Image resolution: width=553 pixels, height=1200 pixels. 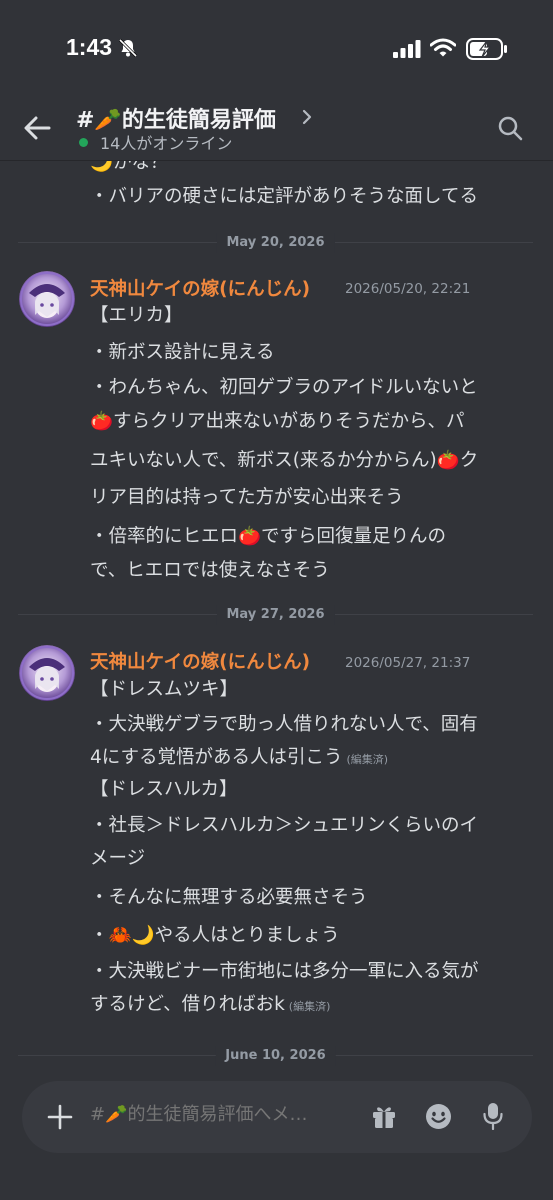 What do you see at coordinates (408, 663) in the screenshot?
I see `message-timestamp: 2026/05/27, 21:37` at bounding box center [408, 663].